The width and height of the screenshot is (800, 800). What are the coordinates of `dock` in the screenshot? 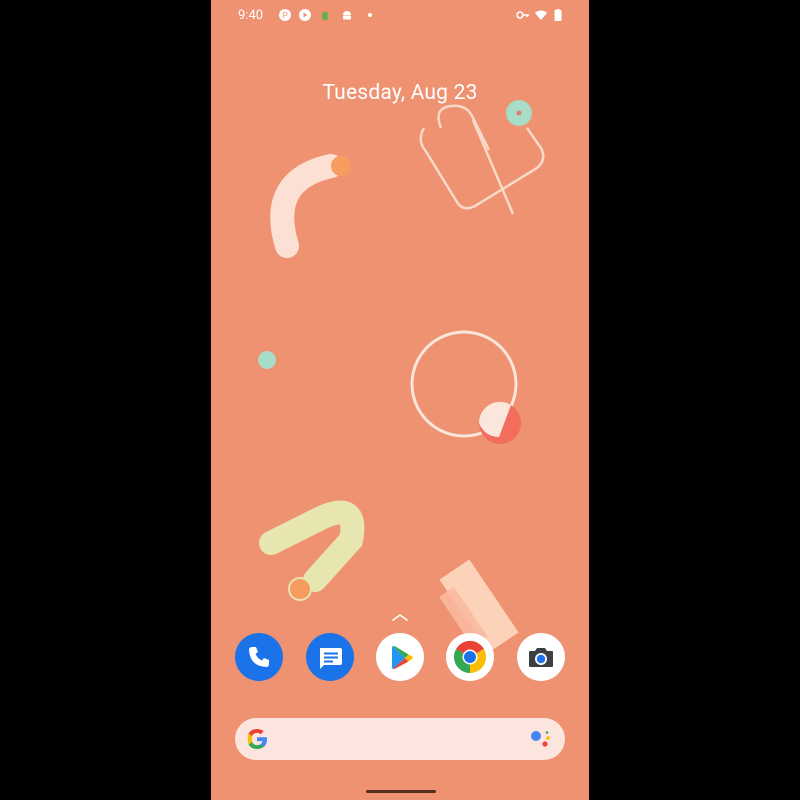 It's located at (400, 658).